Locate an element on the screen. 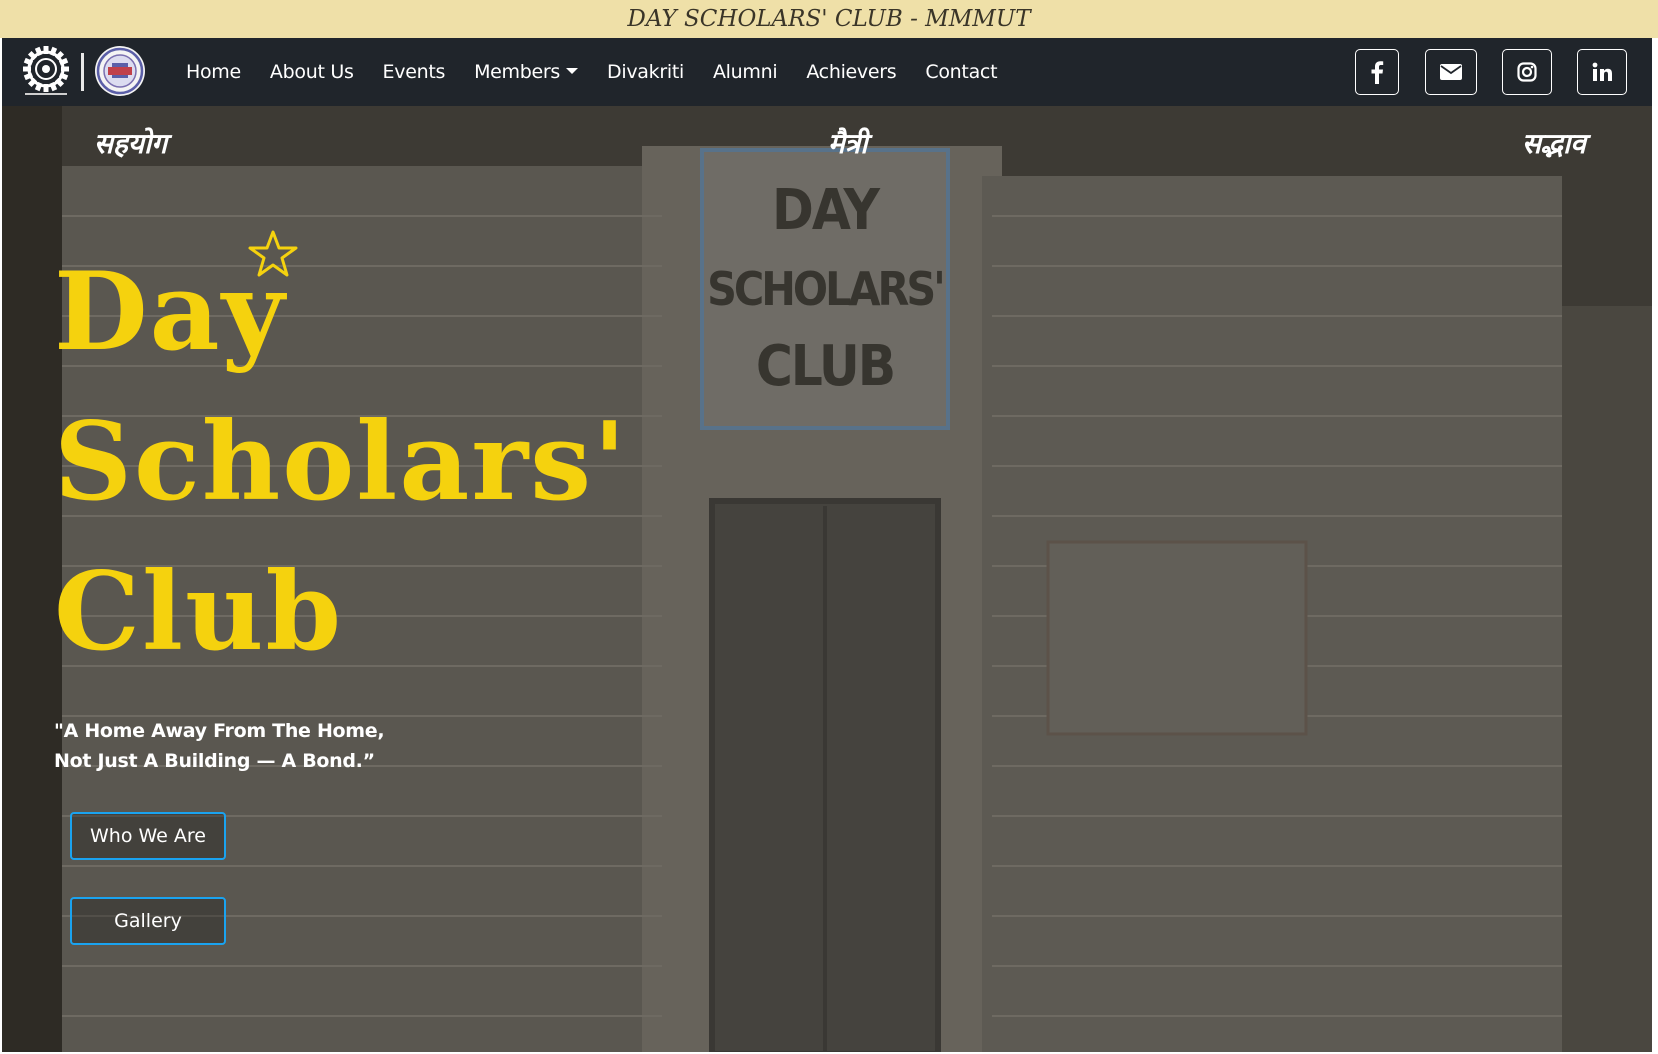 This screenshot has height=1054, width=1658. hero-title-line-1: Day is located at coordinates (170, 312).